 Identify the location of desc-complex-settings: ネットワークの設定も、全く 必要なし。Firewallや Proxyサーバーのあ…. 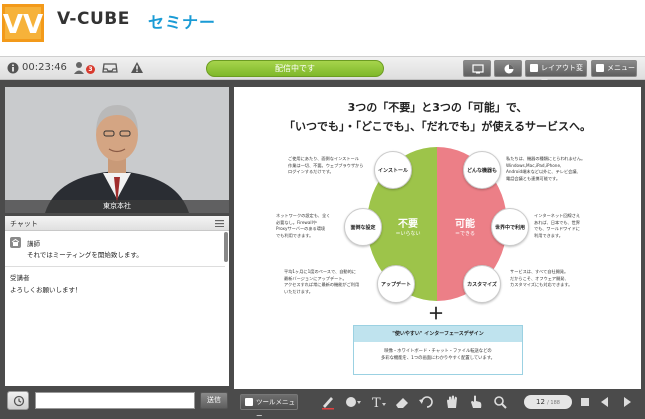
(303, 225).